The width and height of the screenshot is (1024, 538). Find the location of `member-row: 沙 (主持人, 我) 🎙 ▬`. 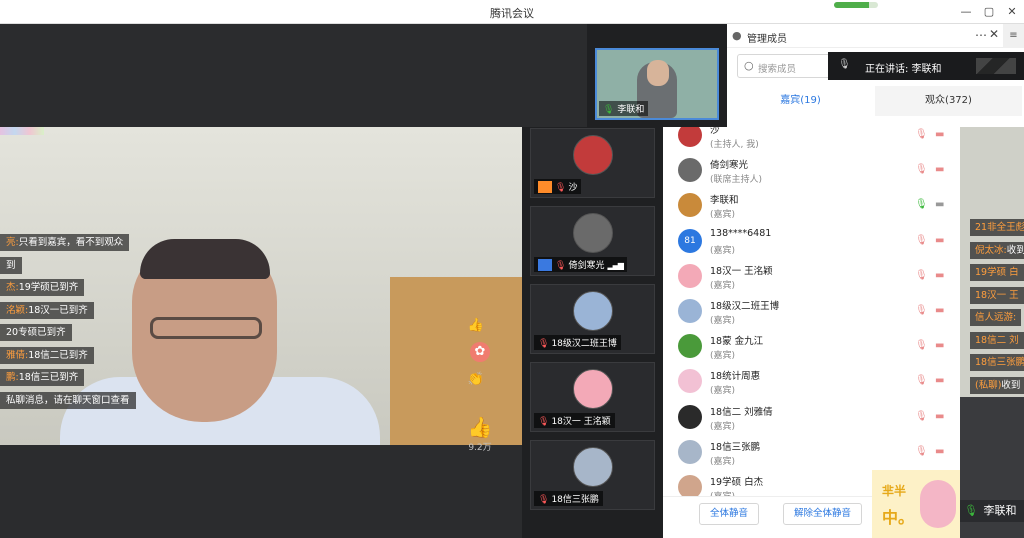

member-row: 沙 (主持人, 我) 🎙 ▬ is located at coordinates (811, 140).